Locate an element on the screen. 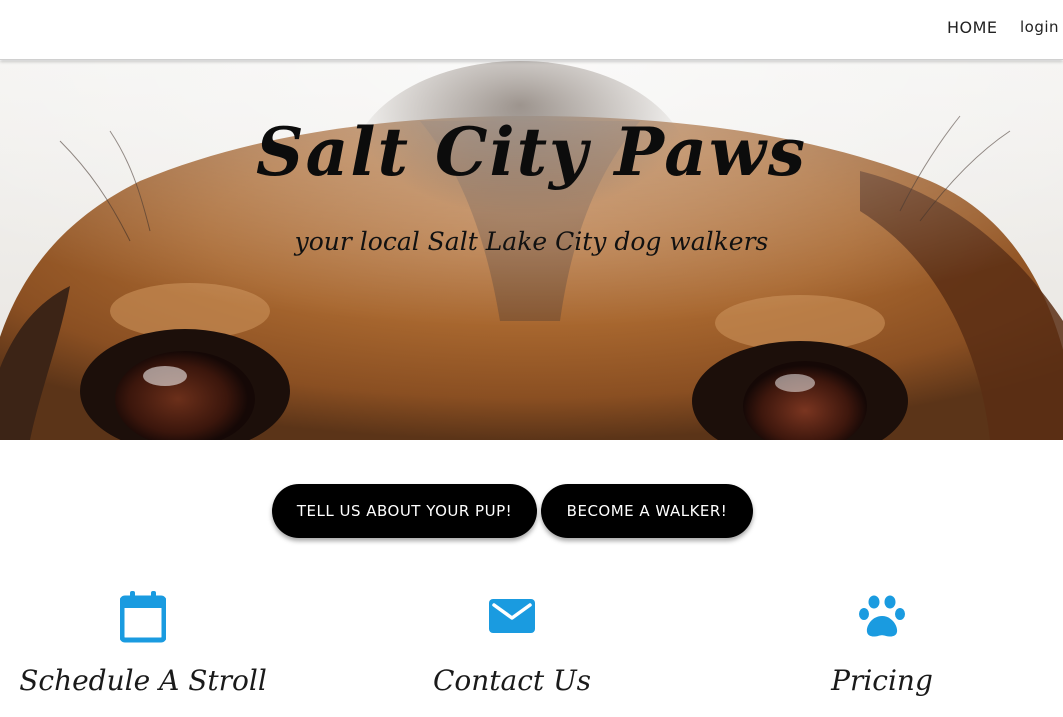  envelope-icon is located at coordinates (512, 616).